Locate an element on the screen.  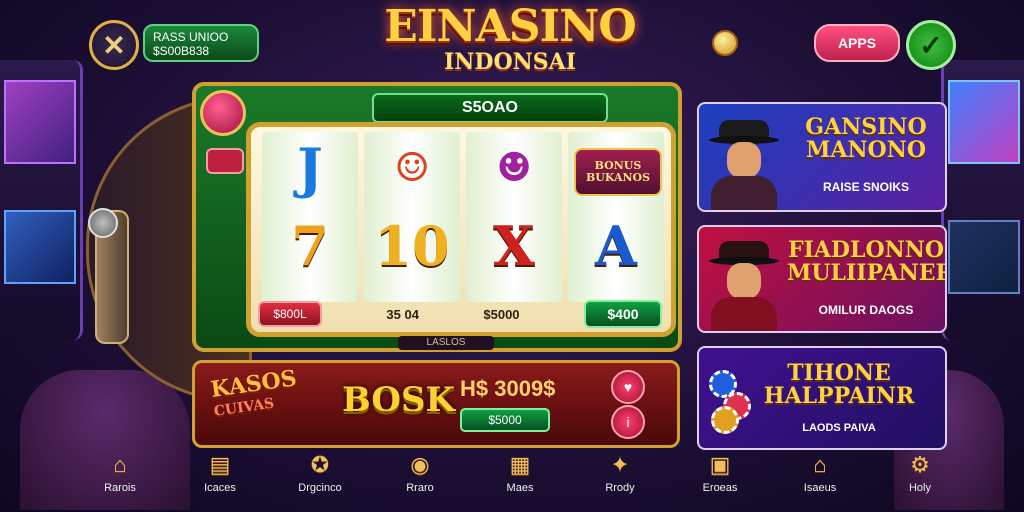
nav-label: Eroeas is located at coordinates (720, 488).